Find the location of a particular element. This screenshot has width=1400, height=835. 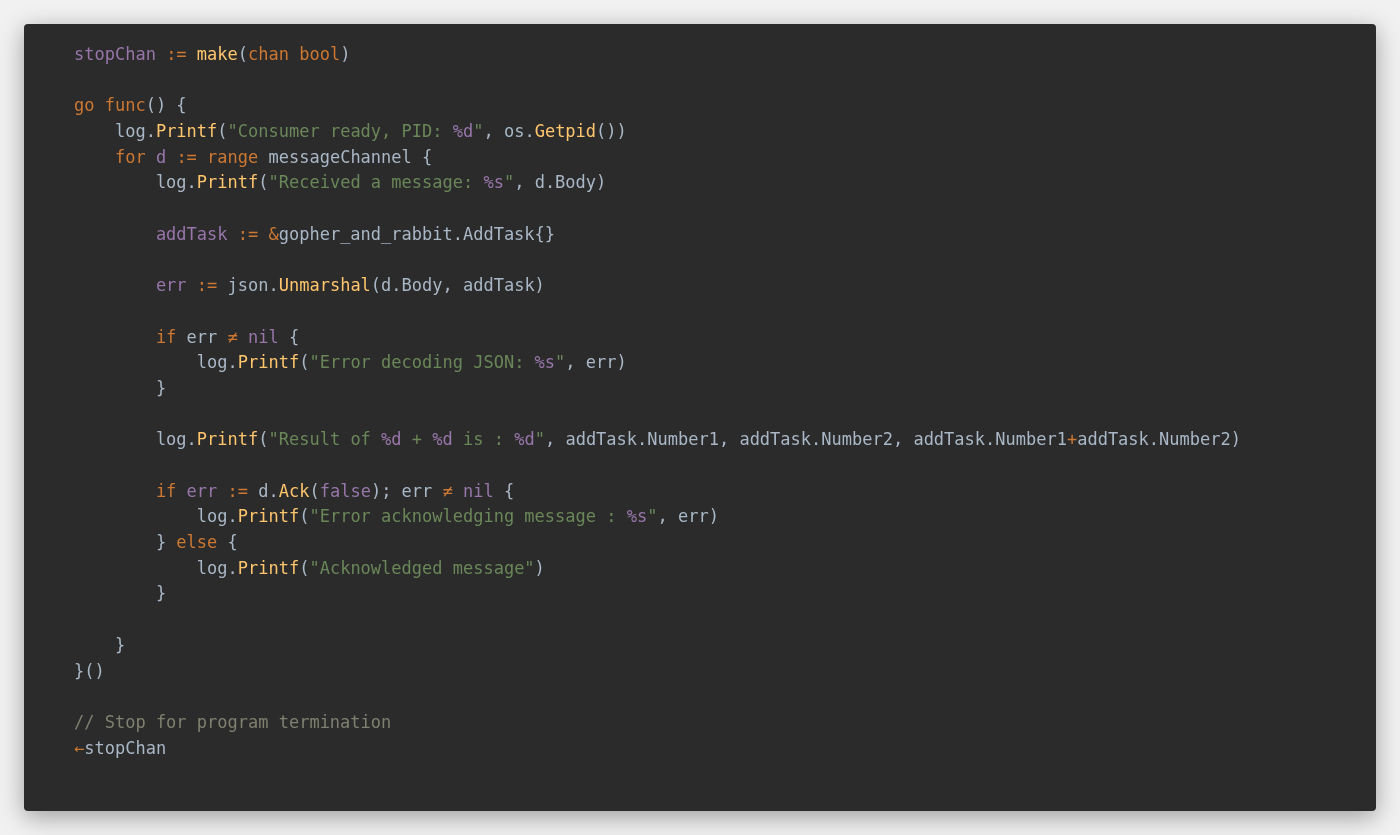

code-line: } else { is located at coordinates (196, 543).